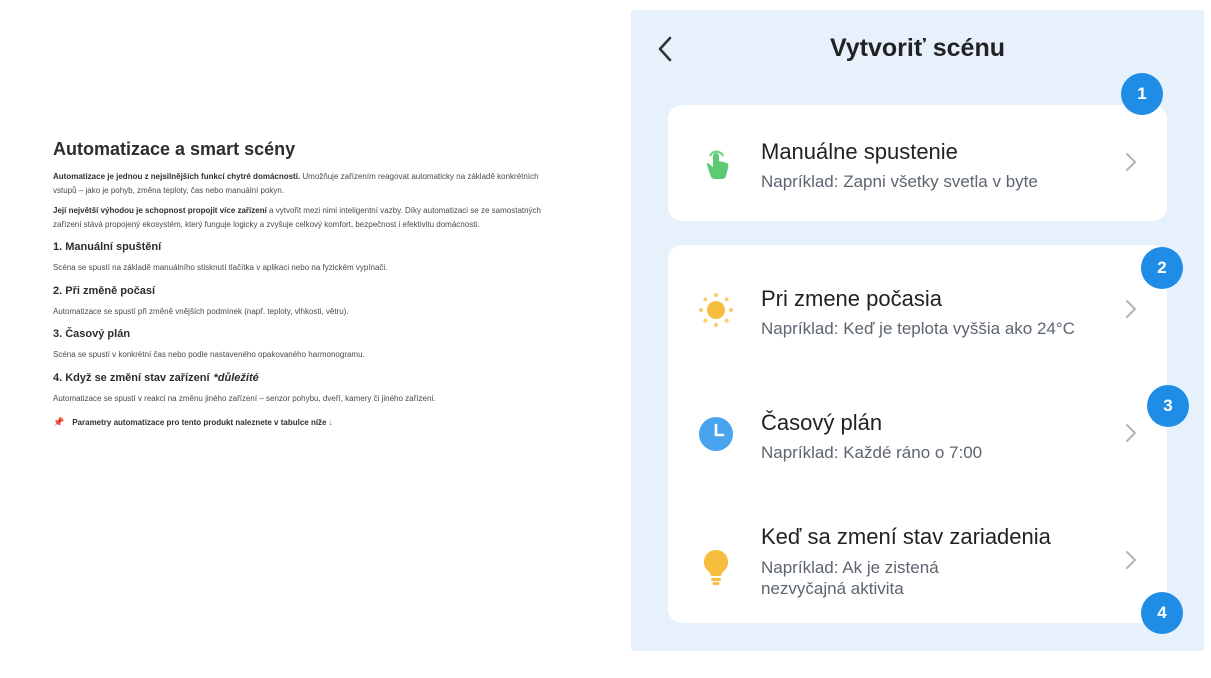 The image size is (1211, 678). What do you see at coordinates (1162, 613) in the screenshot?
I see `step-badge-4: 4` at bounding box center [1162, 613].